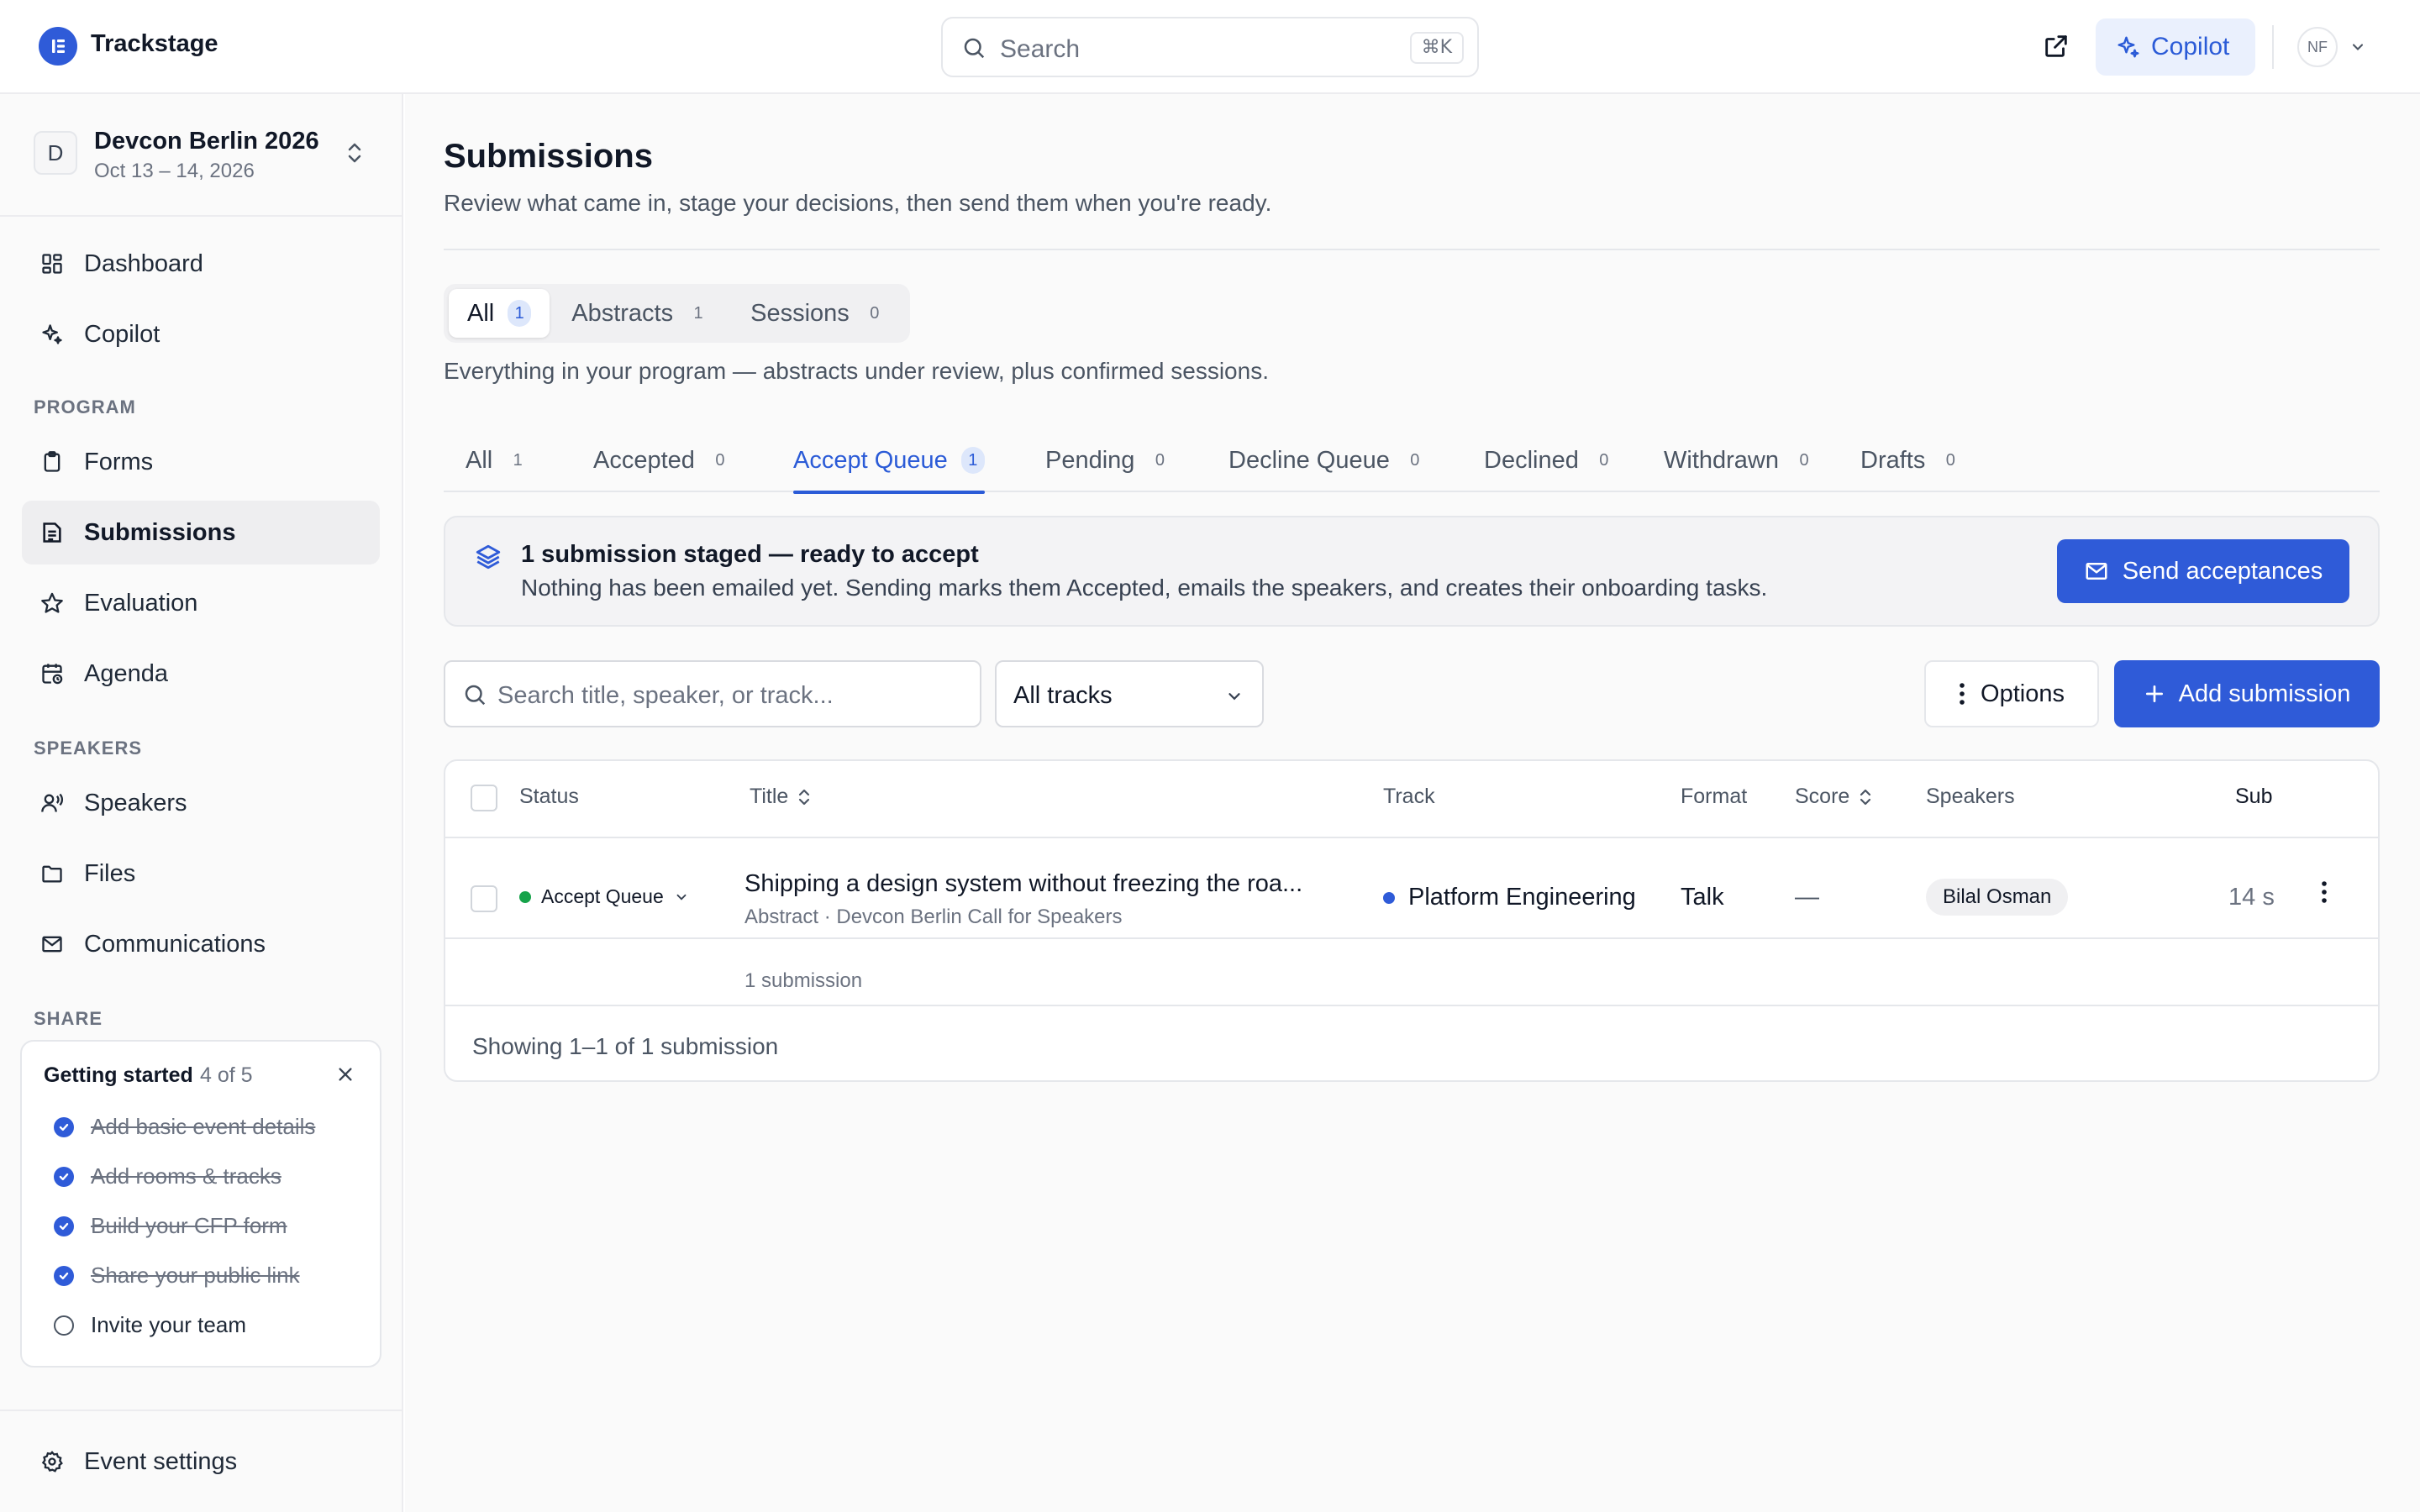 This screenshot has height=1512, width=2420. I want to click on column-header-status: Status, so click(549, 796).